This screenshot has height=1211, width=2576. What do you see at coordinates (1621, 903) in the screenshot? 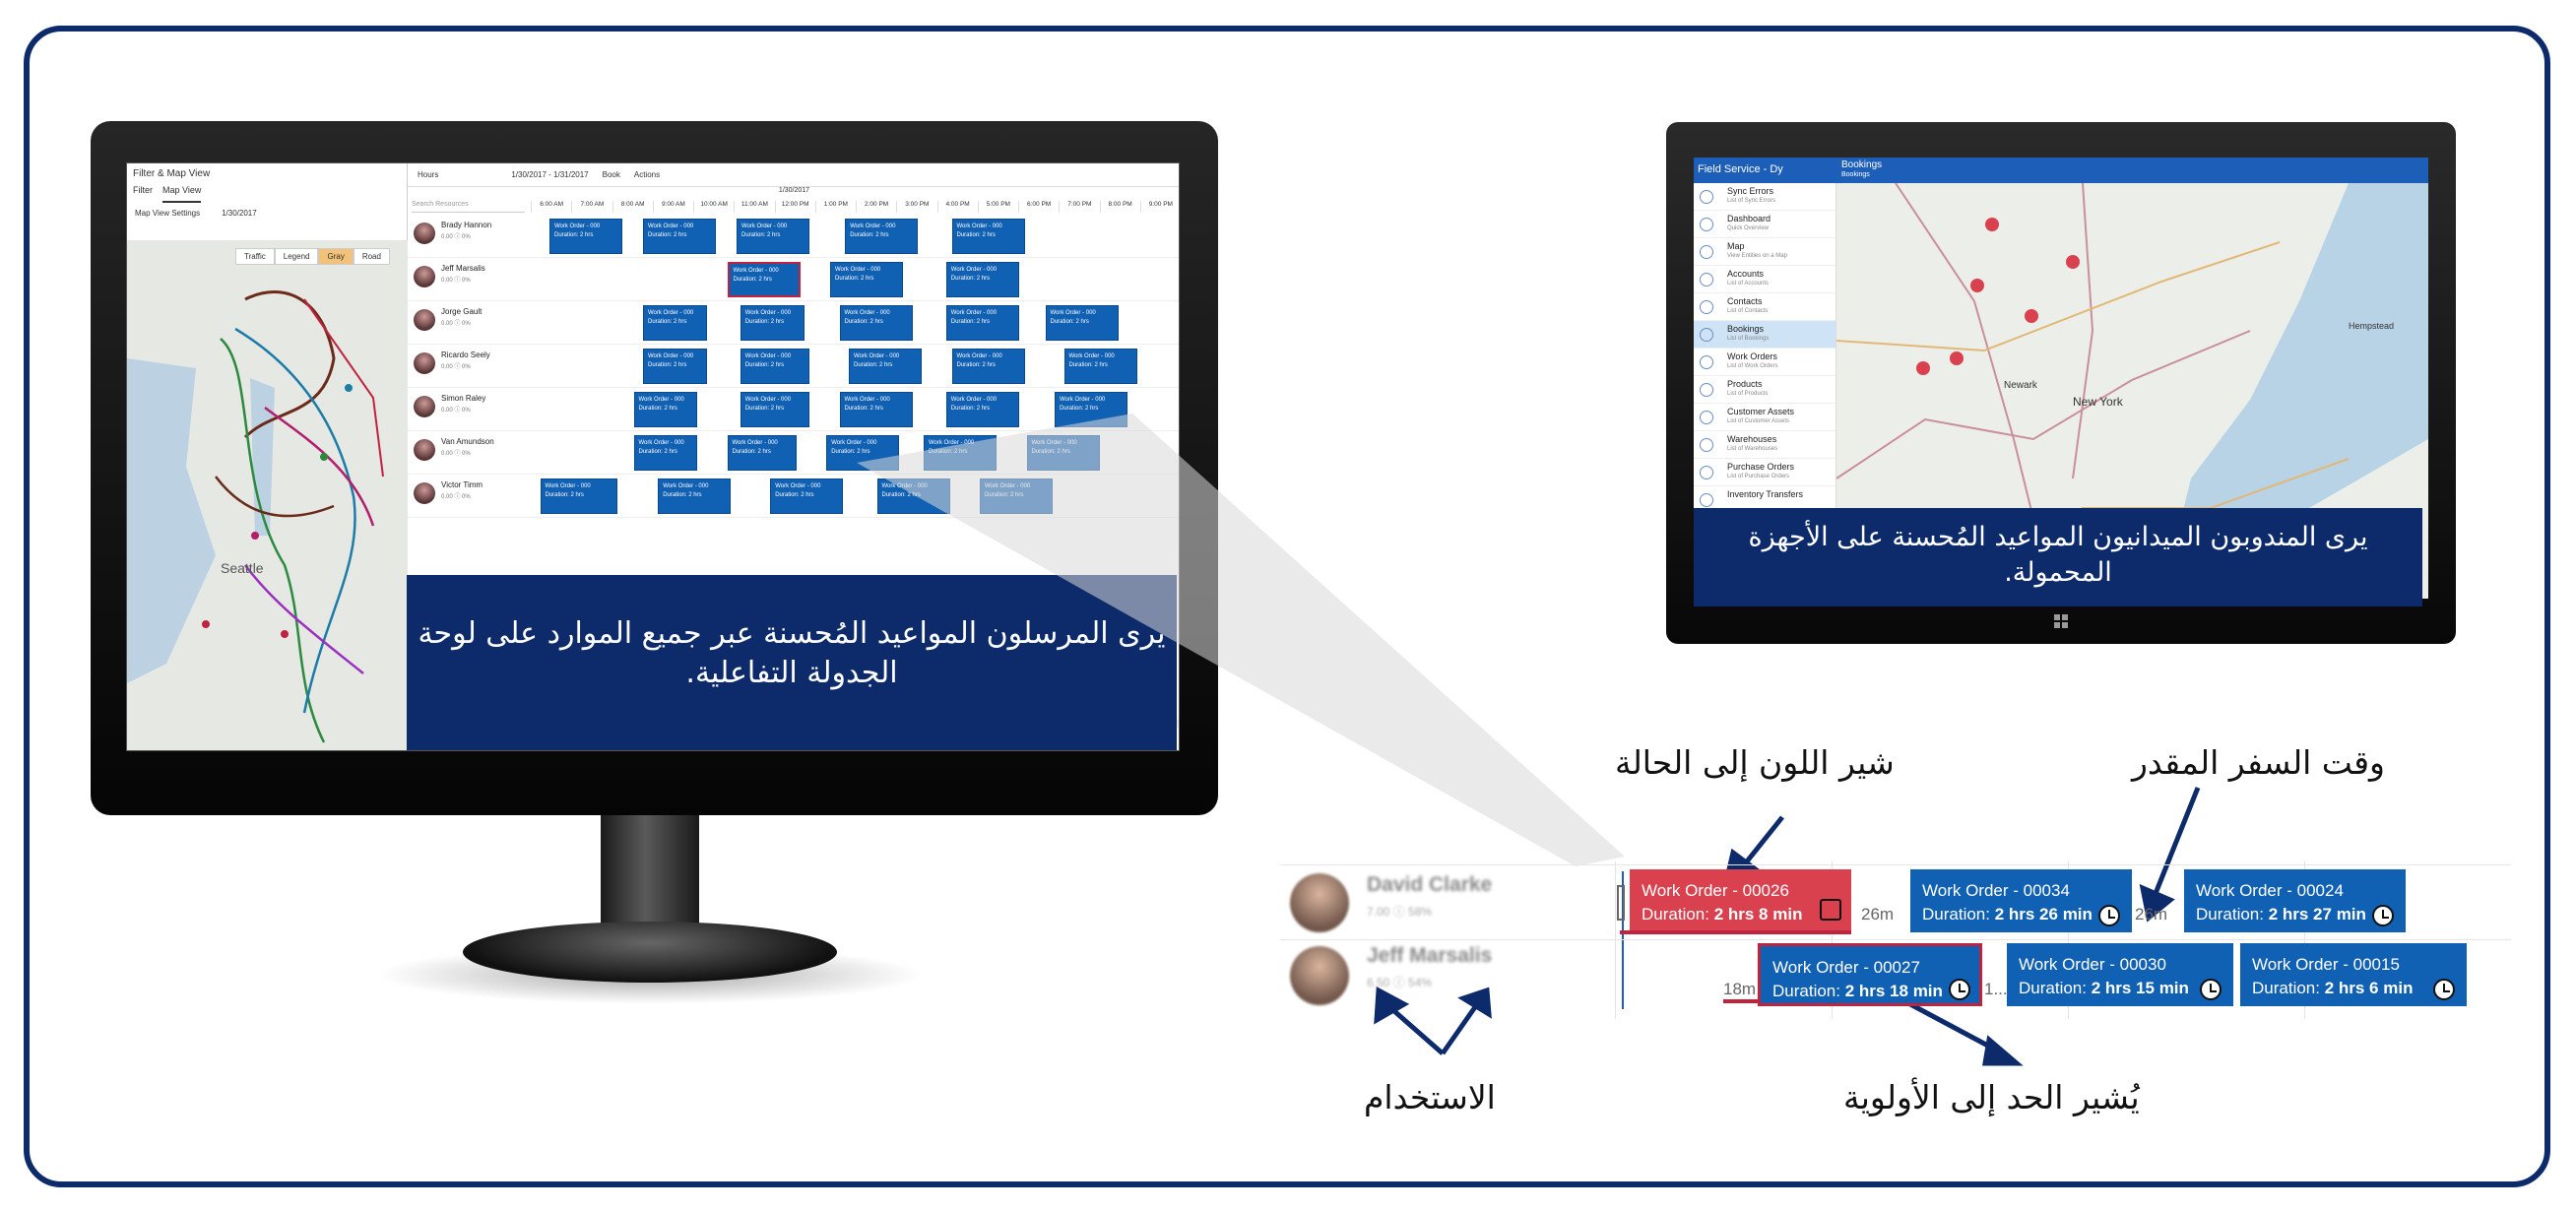
I see `drag-handle` at bounding box center [1621, 903].